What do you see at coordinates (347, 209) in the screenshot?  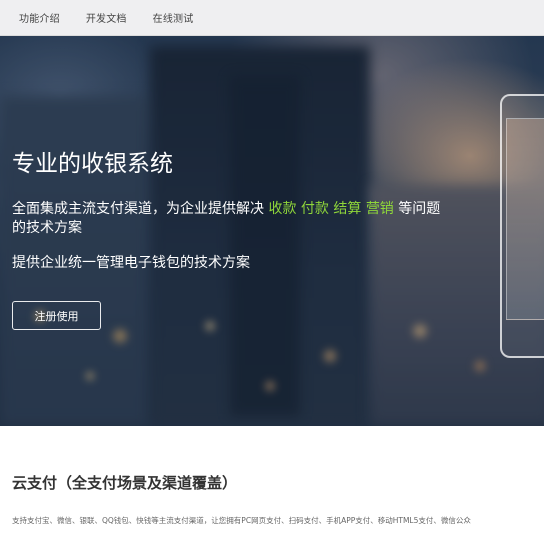 I see `highlight-word: 结算` at bounding box center [347, 209].